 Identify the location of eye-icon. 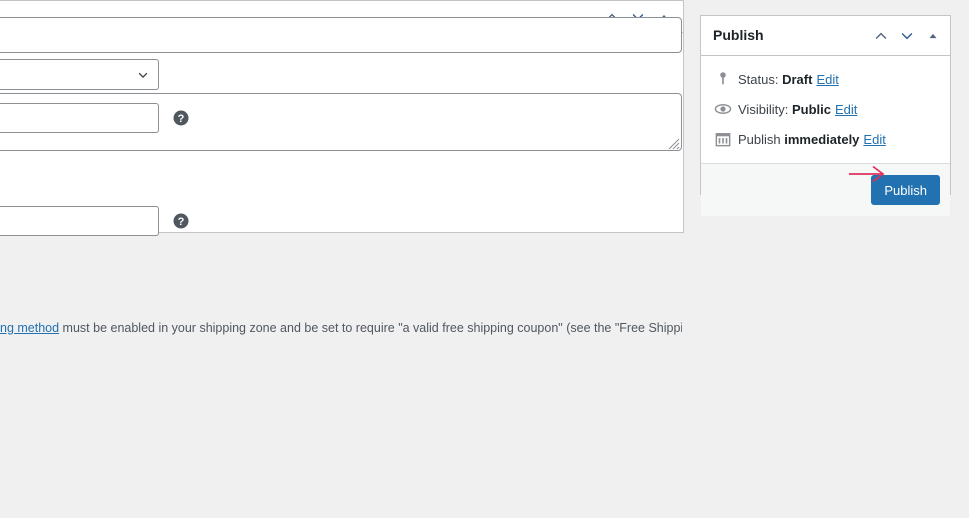
(723, 109).